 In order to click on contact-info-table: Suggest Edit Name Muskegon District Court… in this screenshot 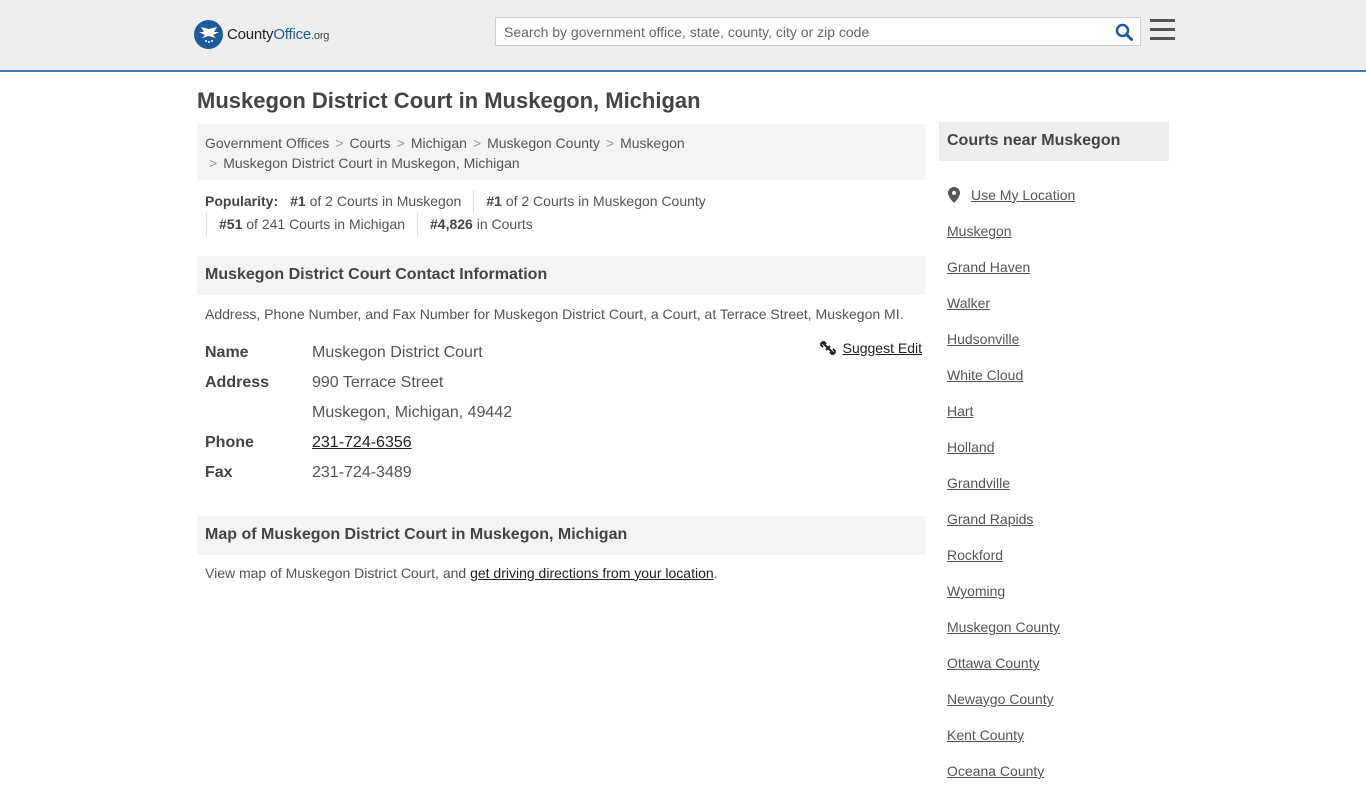, I will do `click(565, 413)`.